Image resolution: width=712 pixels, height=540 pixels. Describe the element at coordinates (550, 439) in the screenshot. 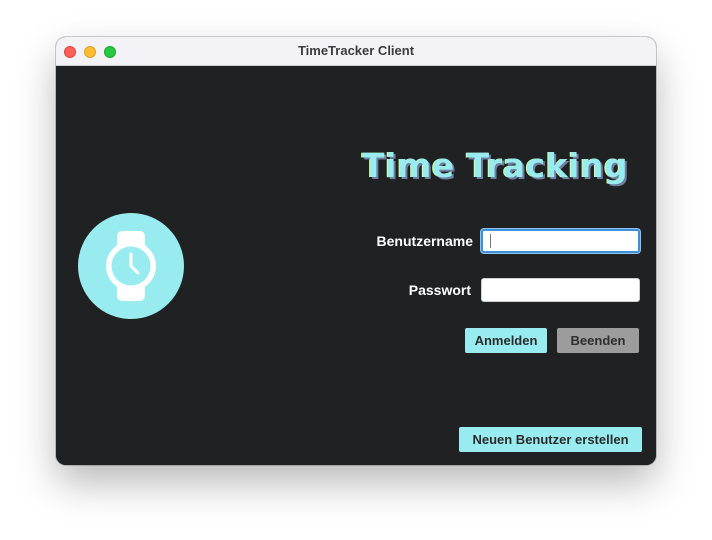

I see `create-user-button: Neuen Benutzer erstellen` at that location.